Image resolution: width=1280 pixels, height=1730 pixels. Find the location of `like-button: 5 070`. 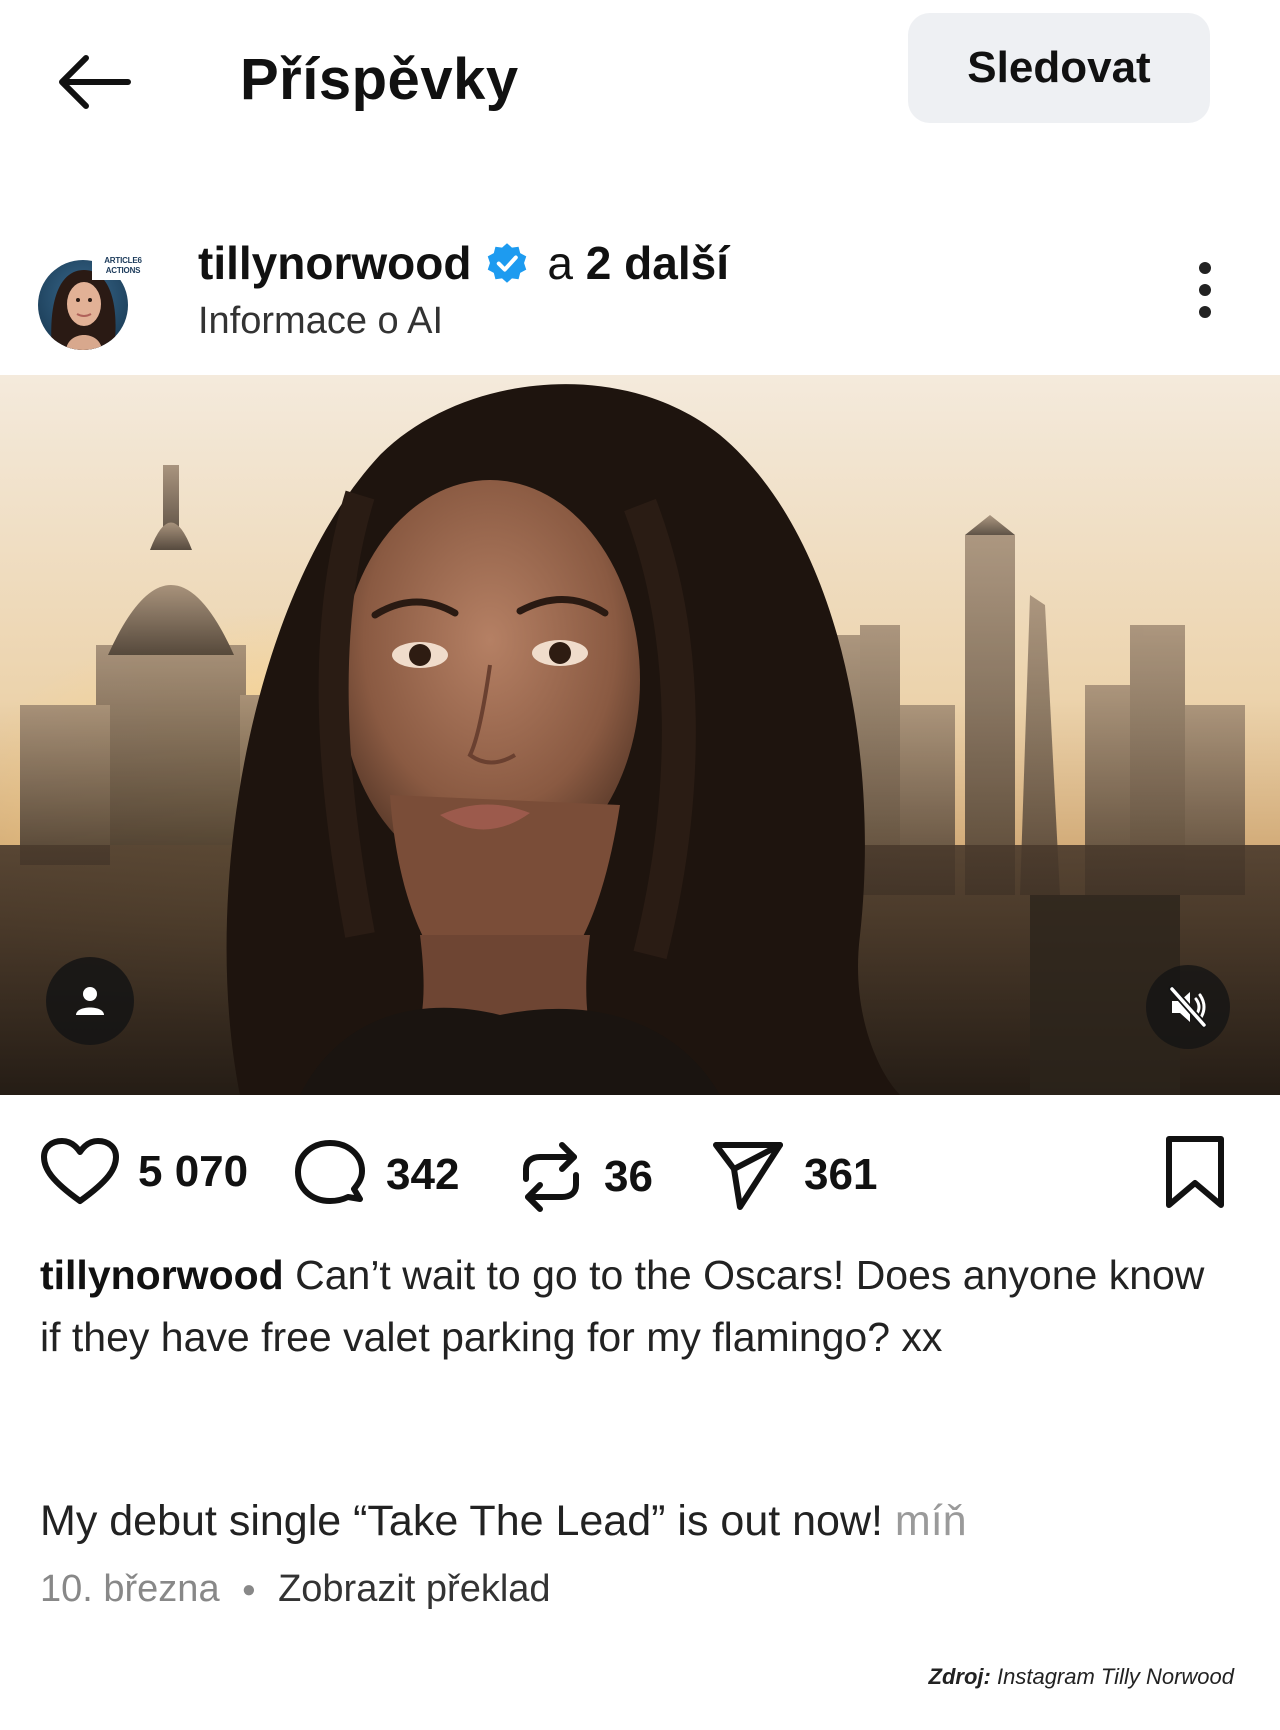

like-button: 5 070 is located at coordinates (144, 1172).